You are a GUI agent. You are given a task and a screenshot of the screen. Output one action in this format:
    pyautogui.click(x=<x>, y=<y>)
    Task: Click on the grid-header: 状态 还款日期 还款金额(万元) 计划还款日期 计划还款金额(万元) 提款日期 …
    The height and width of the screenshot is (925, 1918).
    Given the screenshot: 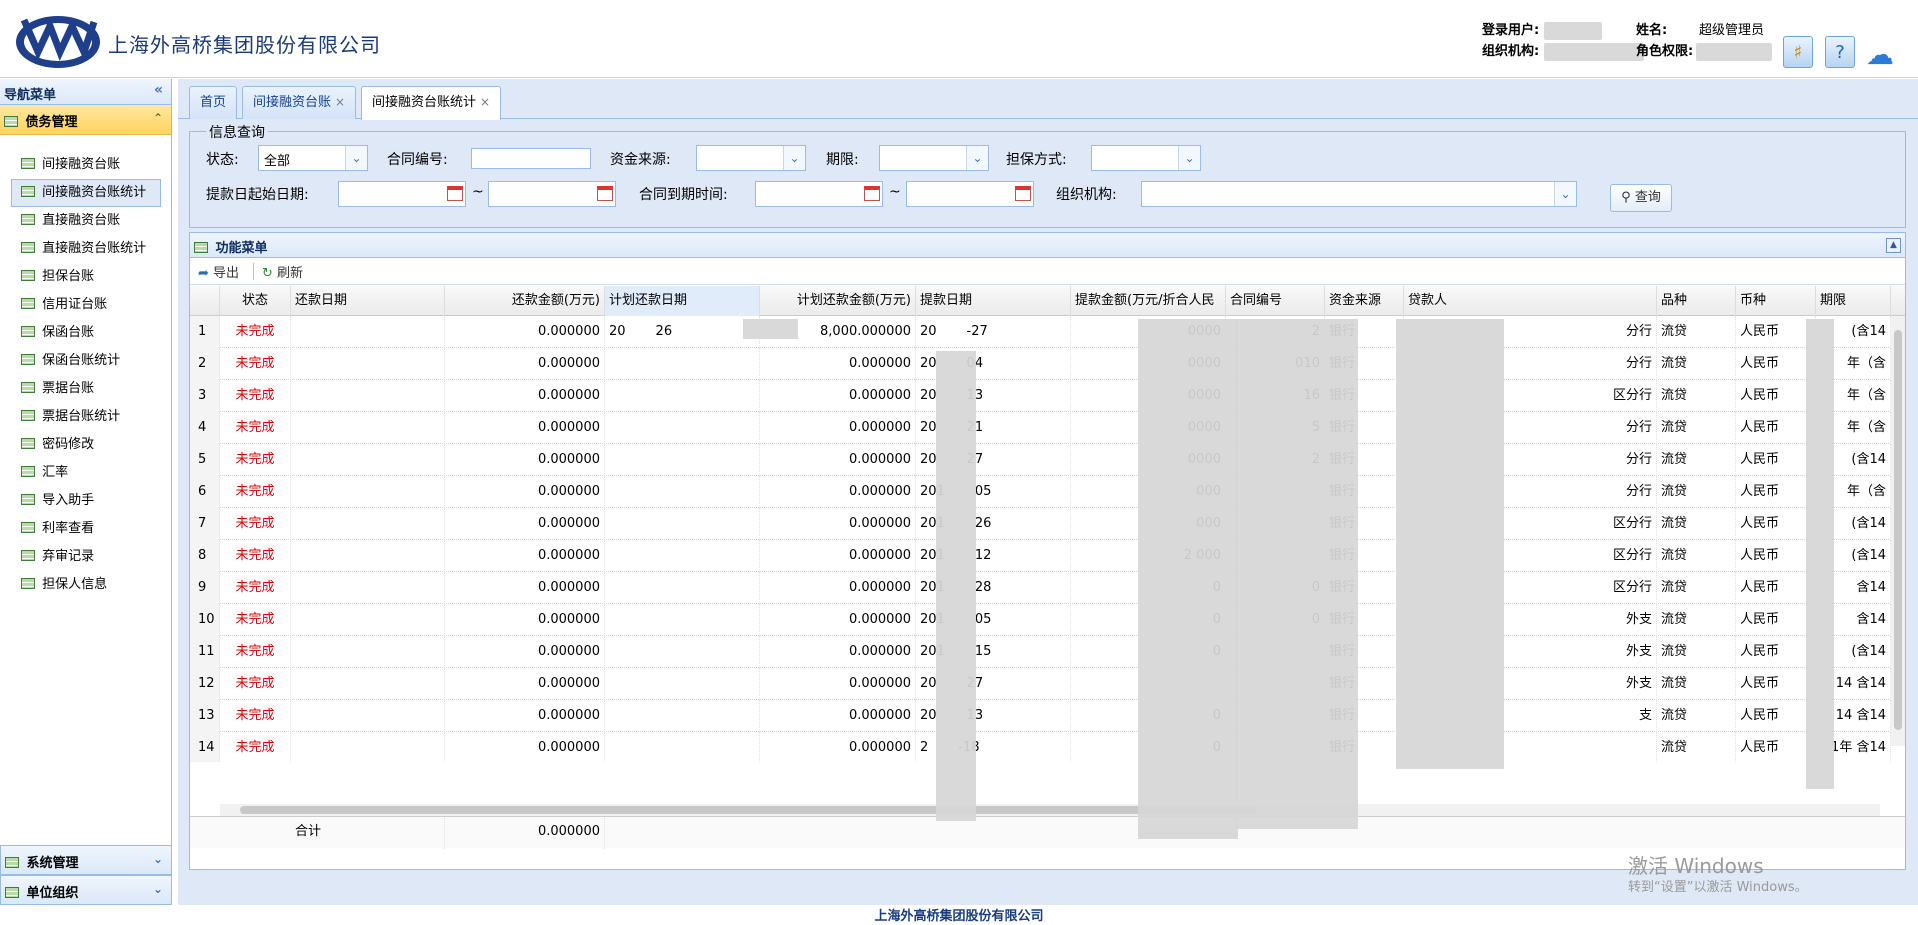 What is the action you would take?
    pyautogui.click(x=1047, y=301)
    